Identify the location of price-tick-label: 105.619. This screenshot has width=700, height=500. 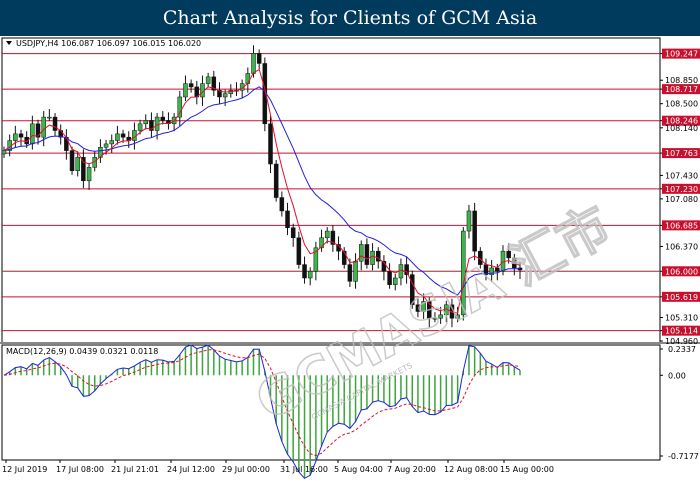
(681, 297).